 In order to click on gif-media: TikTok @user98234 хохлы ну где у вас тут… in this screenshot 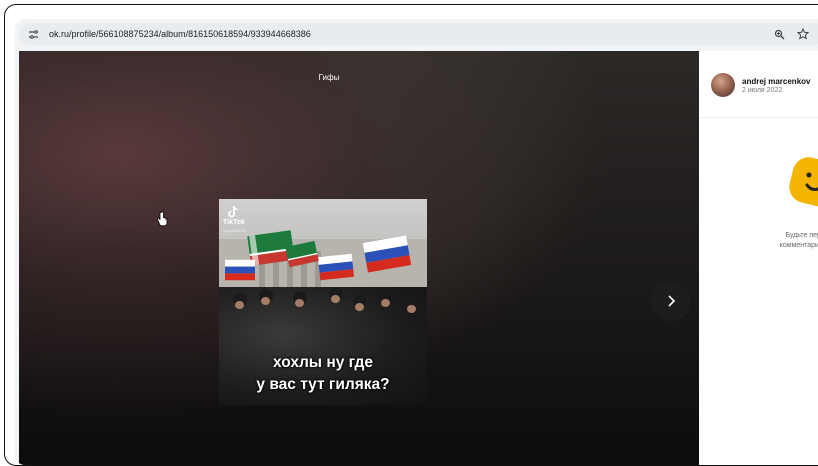, I will do `click(323, 302)`.